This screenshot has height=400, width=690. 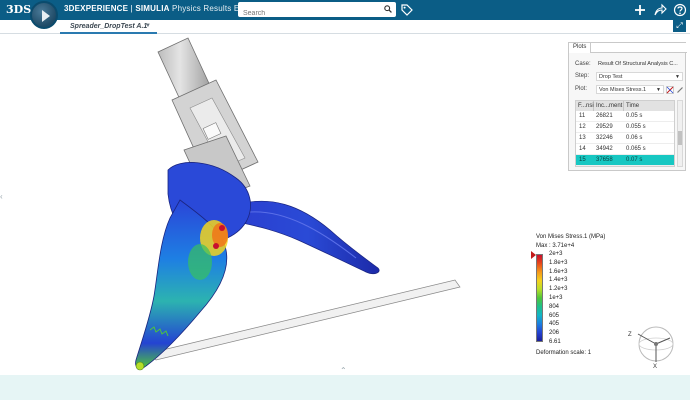 What do you see at coordinates (636, 149) in the screenshot?
I see `cell-time: 0.065 s` at bounding box center [636, 149].